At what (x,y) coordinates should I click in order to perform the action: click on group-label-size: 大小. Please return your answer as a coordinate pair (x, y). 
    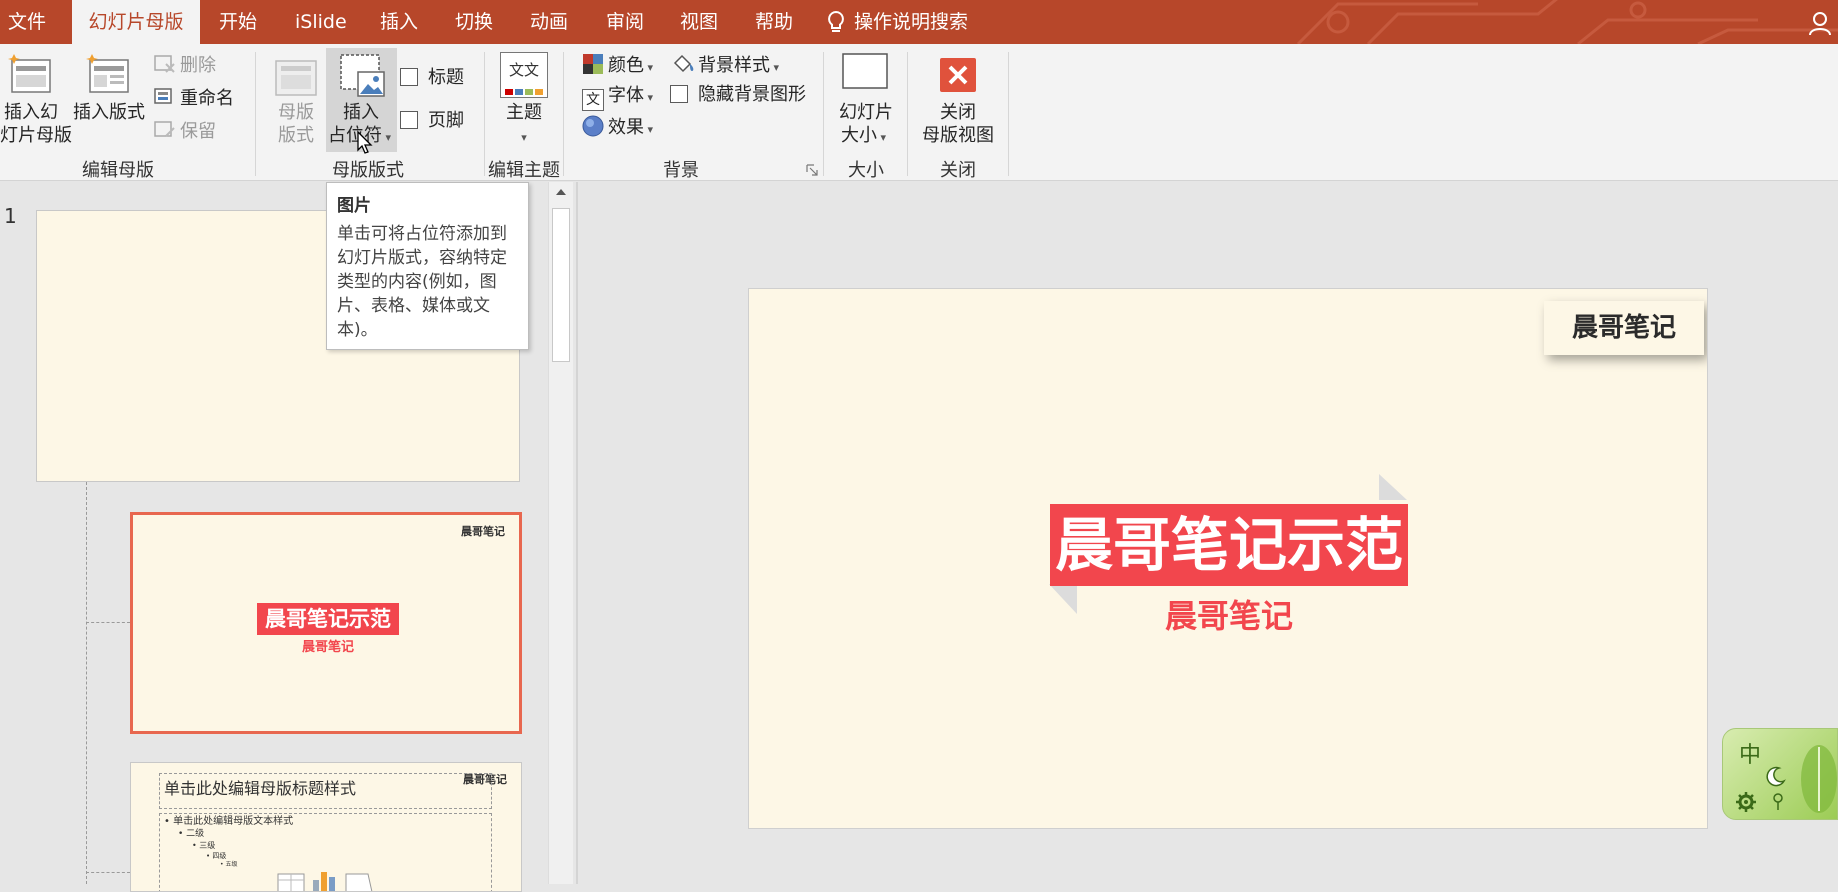
    Looking at the image, I should click on (866, 170).